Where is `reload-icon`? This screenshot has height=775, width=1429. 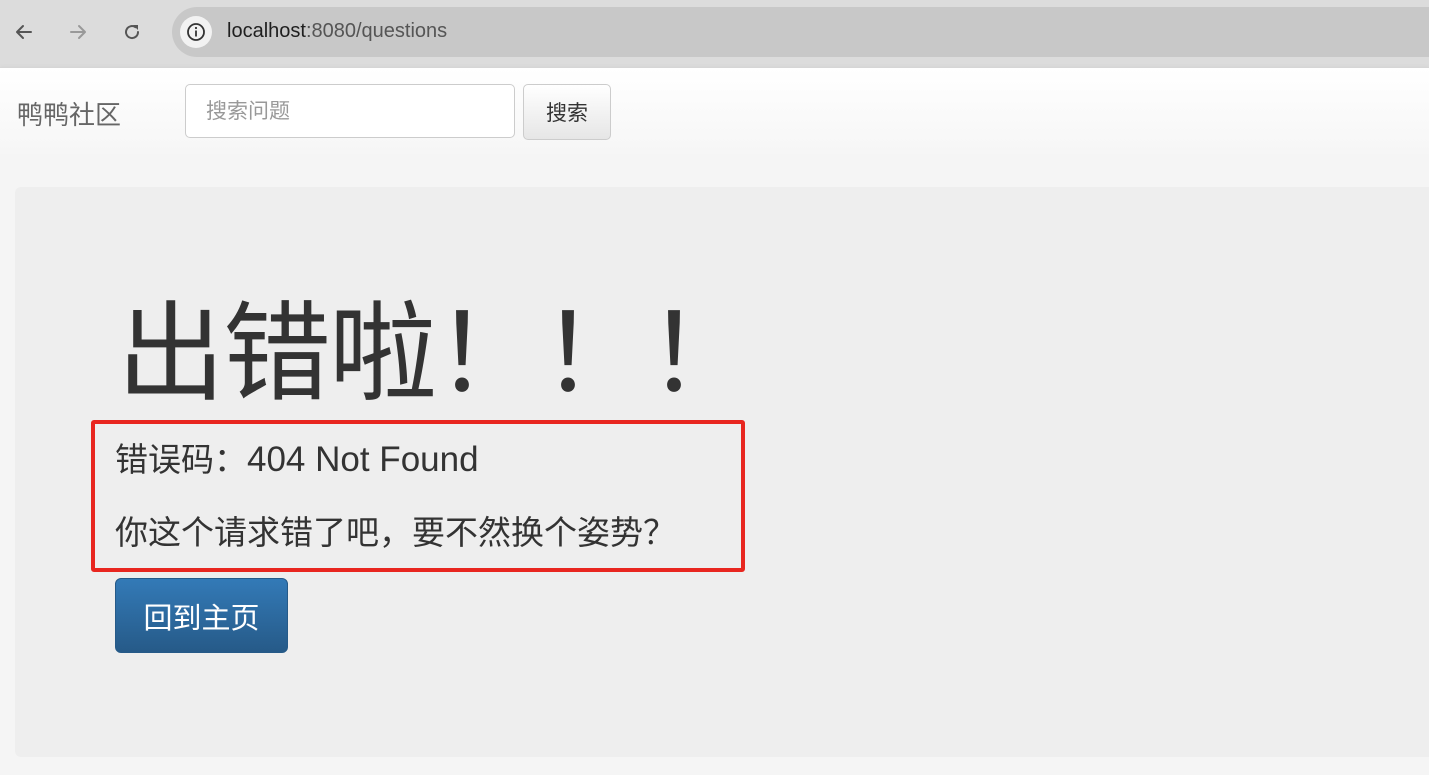 reload-icon is located at coordinates (132, 32).